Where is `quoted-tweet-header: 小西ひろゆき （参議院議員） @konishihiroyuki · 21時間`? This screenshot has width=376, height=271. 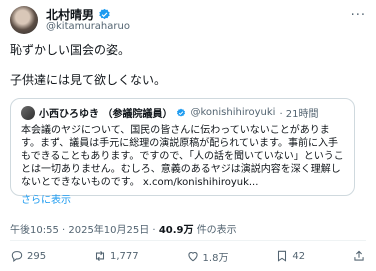 quoted-tweet-header: 小西ひろゆき （参議院議員） @konishihiroyuki · 21時間 is located at coordinates (182, 112).